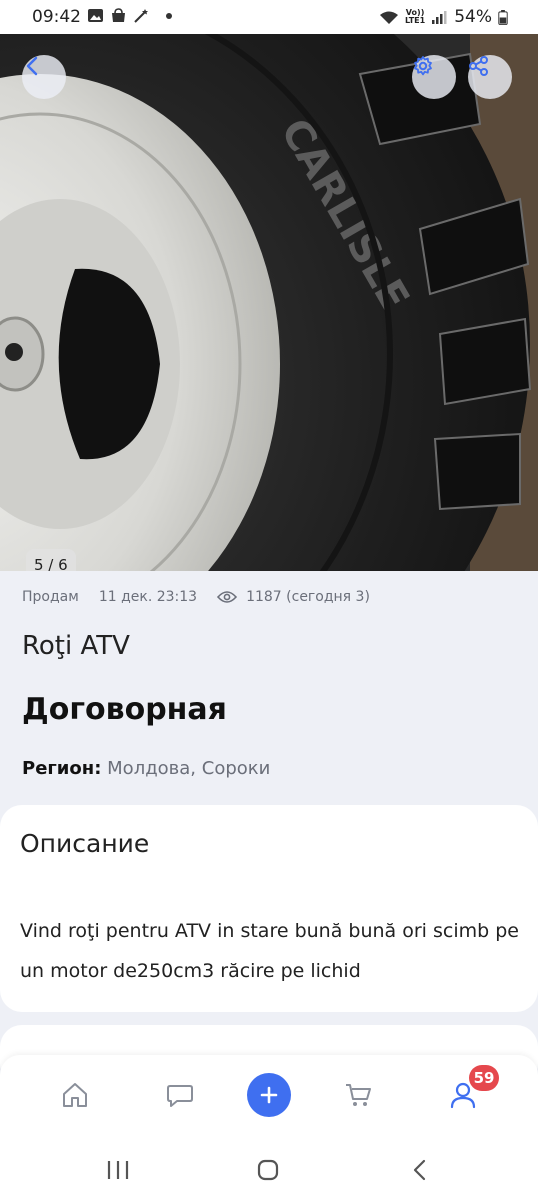 This screenshot has width=538, height=1200. Describe the element at coordinates (56, 17) in the screenshot. I see `status-time: 09:42` at that location.